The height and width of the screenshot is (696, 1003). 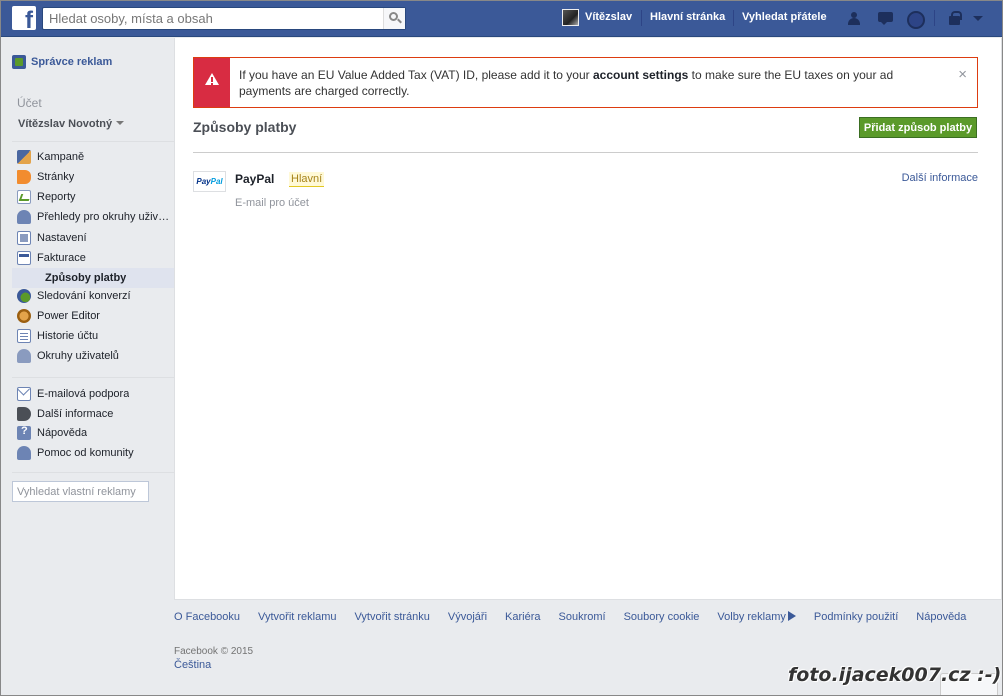 I want to click on sidebar-item-label: Další informace, so click(x=75, y=414).